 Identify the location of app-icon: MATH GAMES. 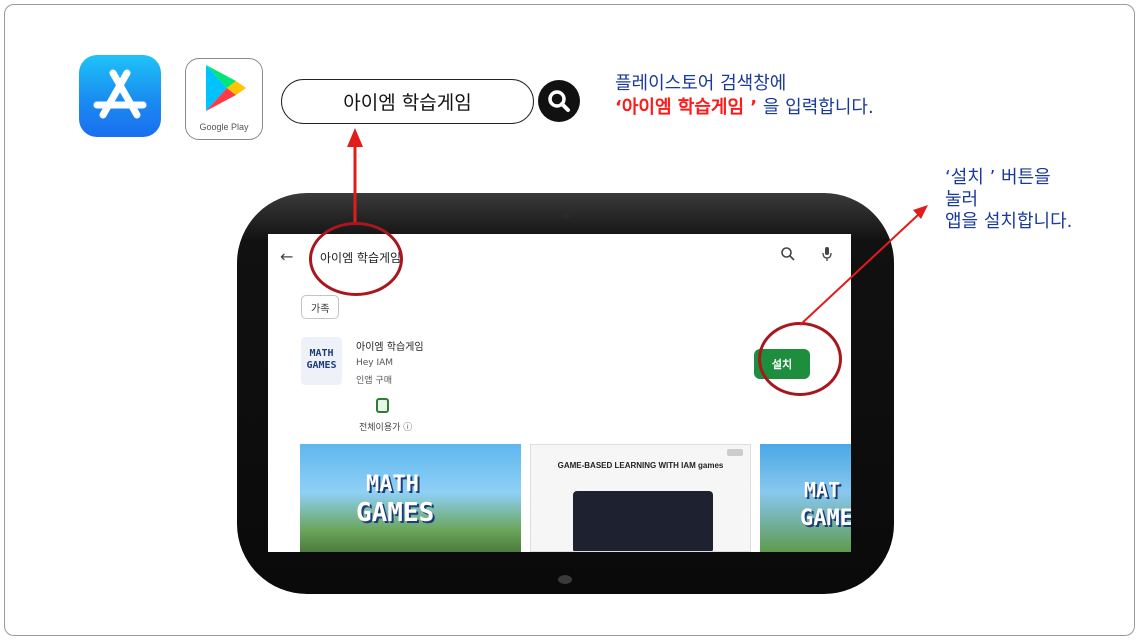
(321, 361).